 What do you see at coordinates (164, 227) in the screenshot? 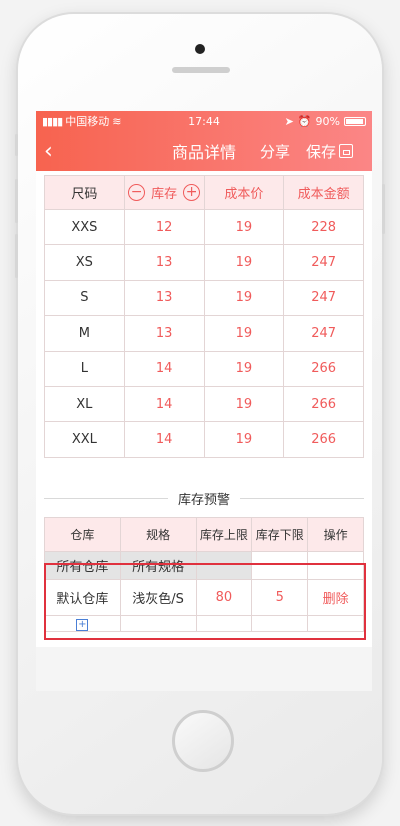
I see `stock-cell: 12` at bounding box center [164, 227].